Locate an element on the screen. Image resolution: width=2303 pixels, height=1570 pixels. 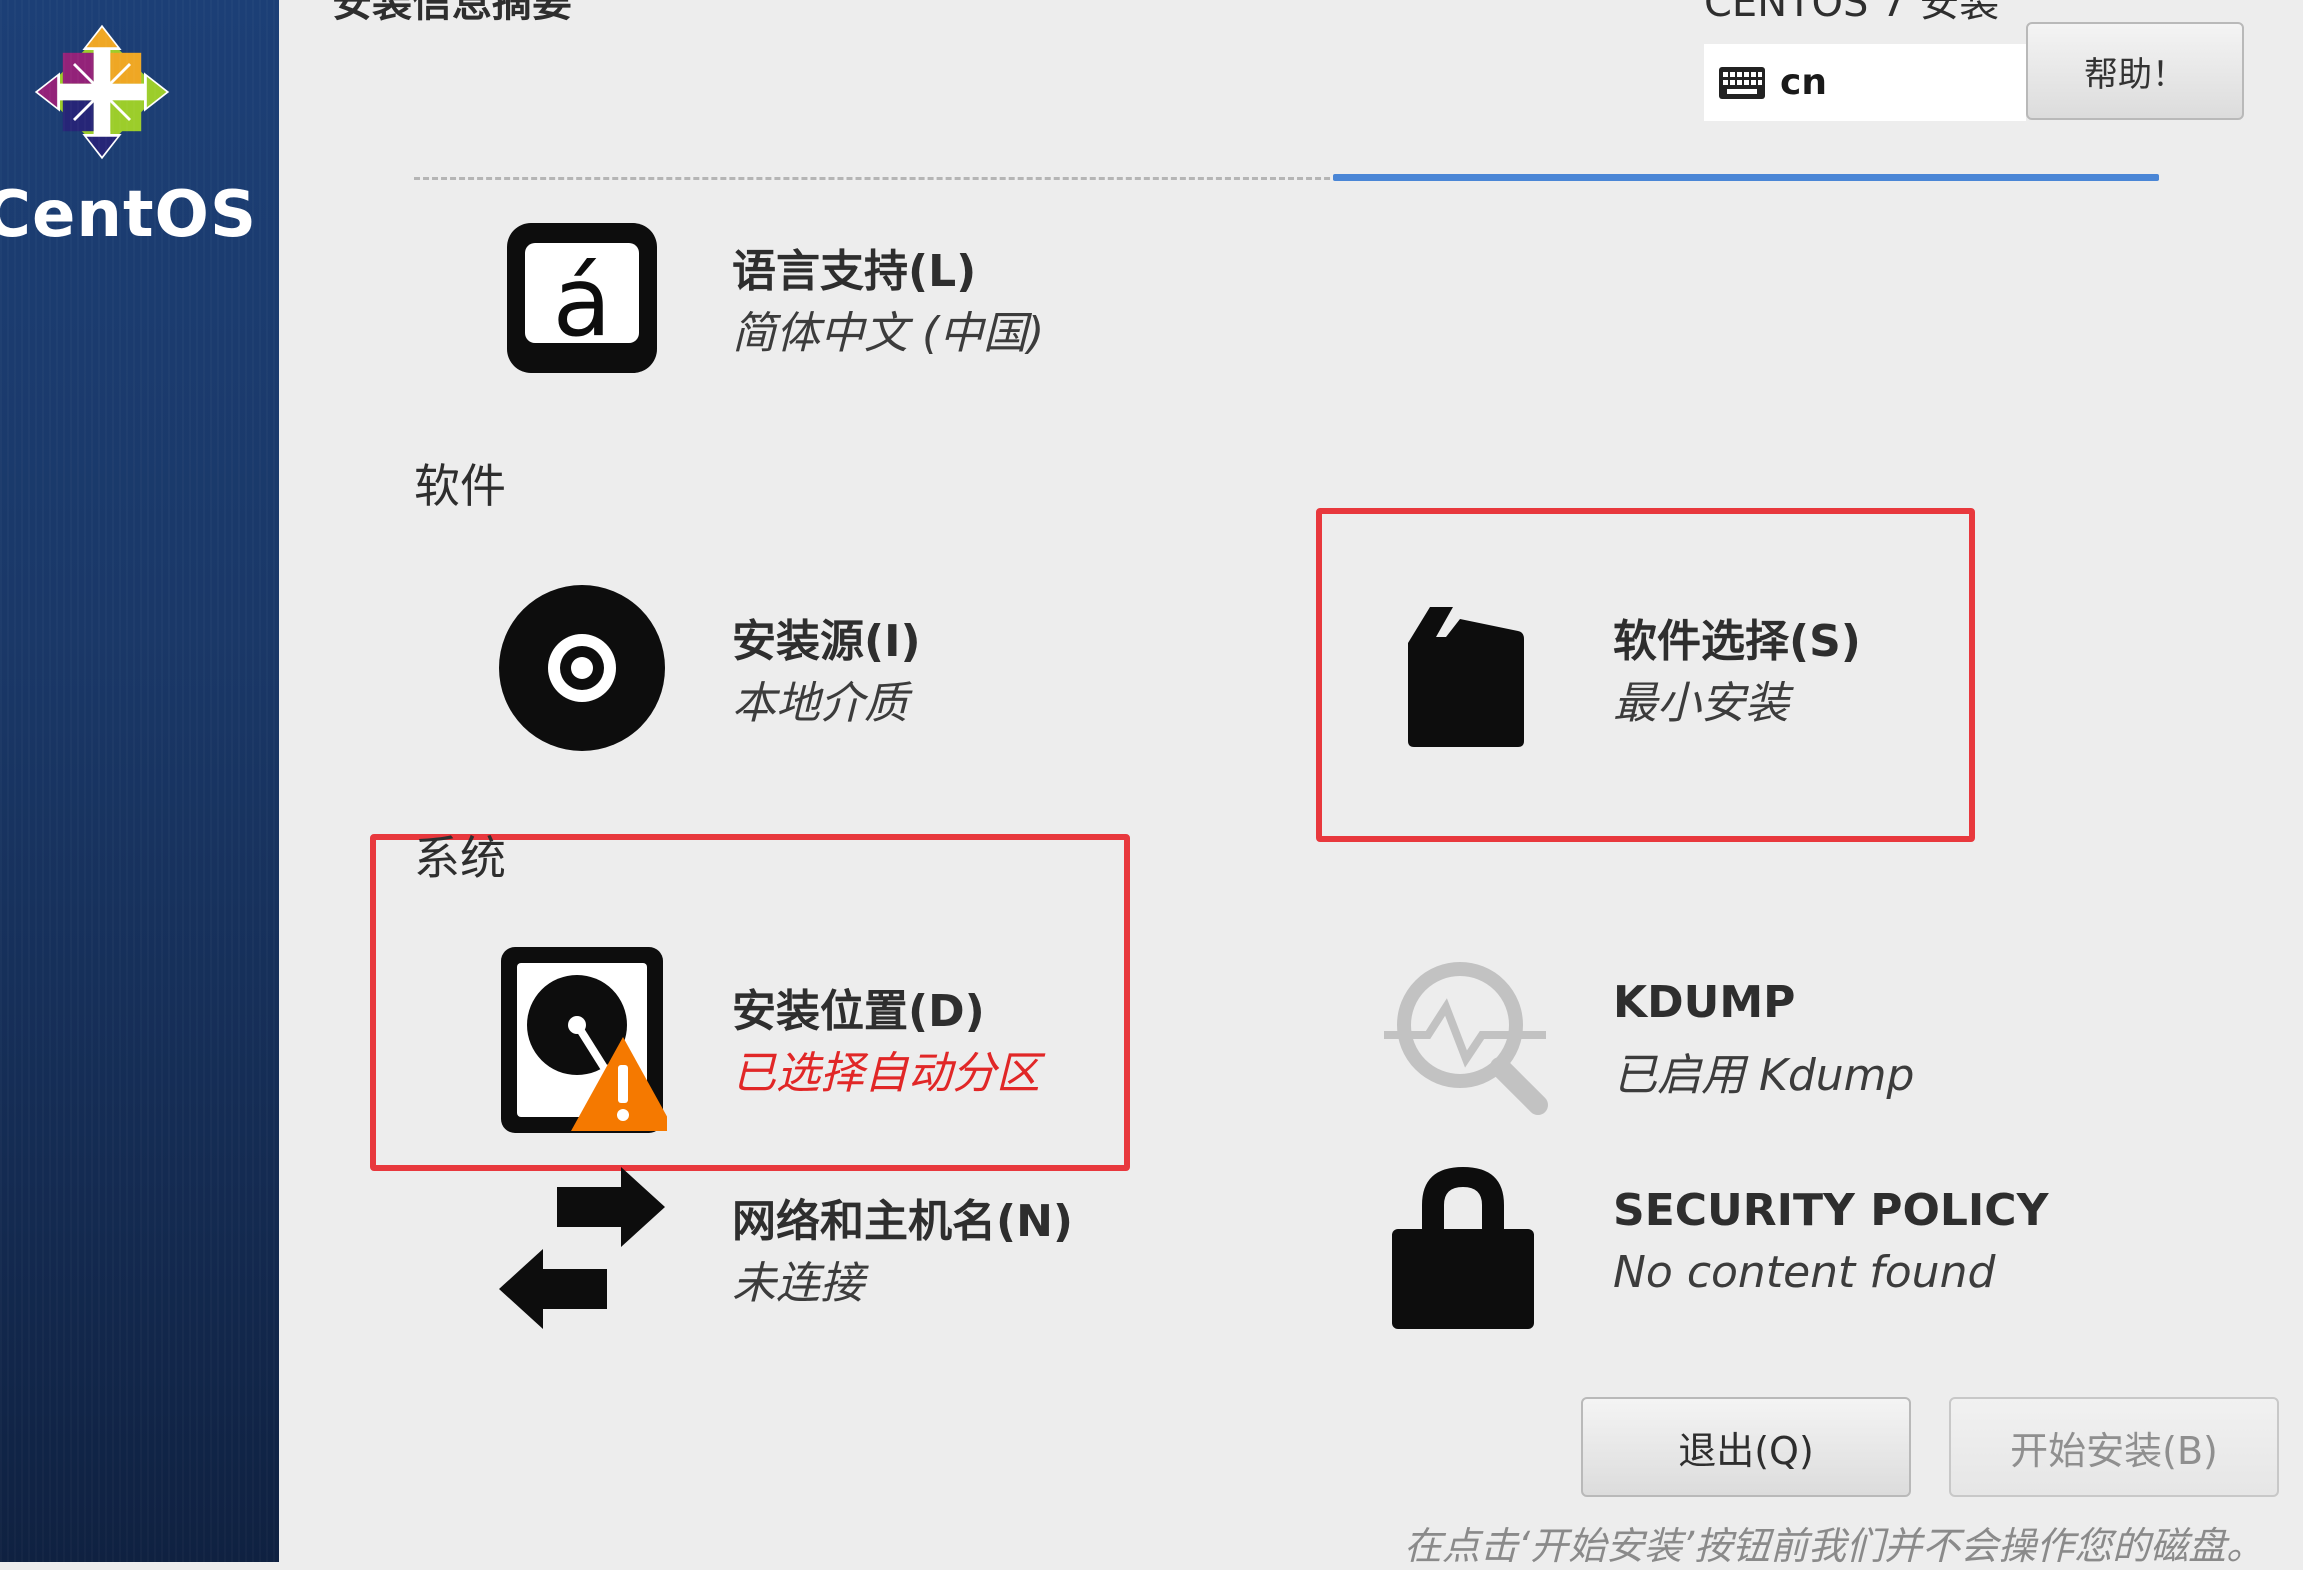
spoke-name: 软件选择(S) is located at coordinates (1737, 641).